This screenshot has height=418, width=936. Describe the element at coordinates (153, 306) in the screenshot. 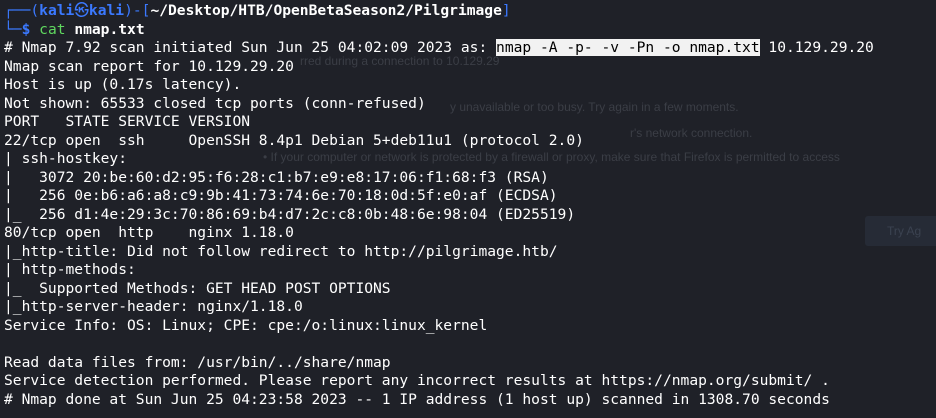

I see `output-line: |_http-server-header: nginx/1.18.0` at that location.